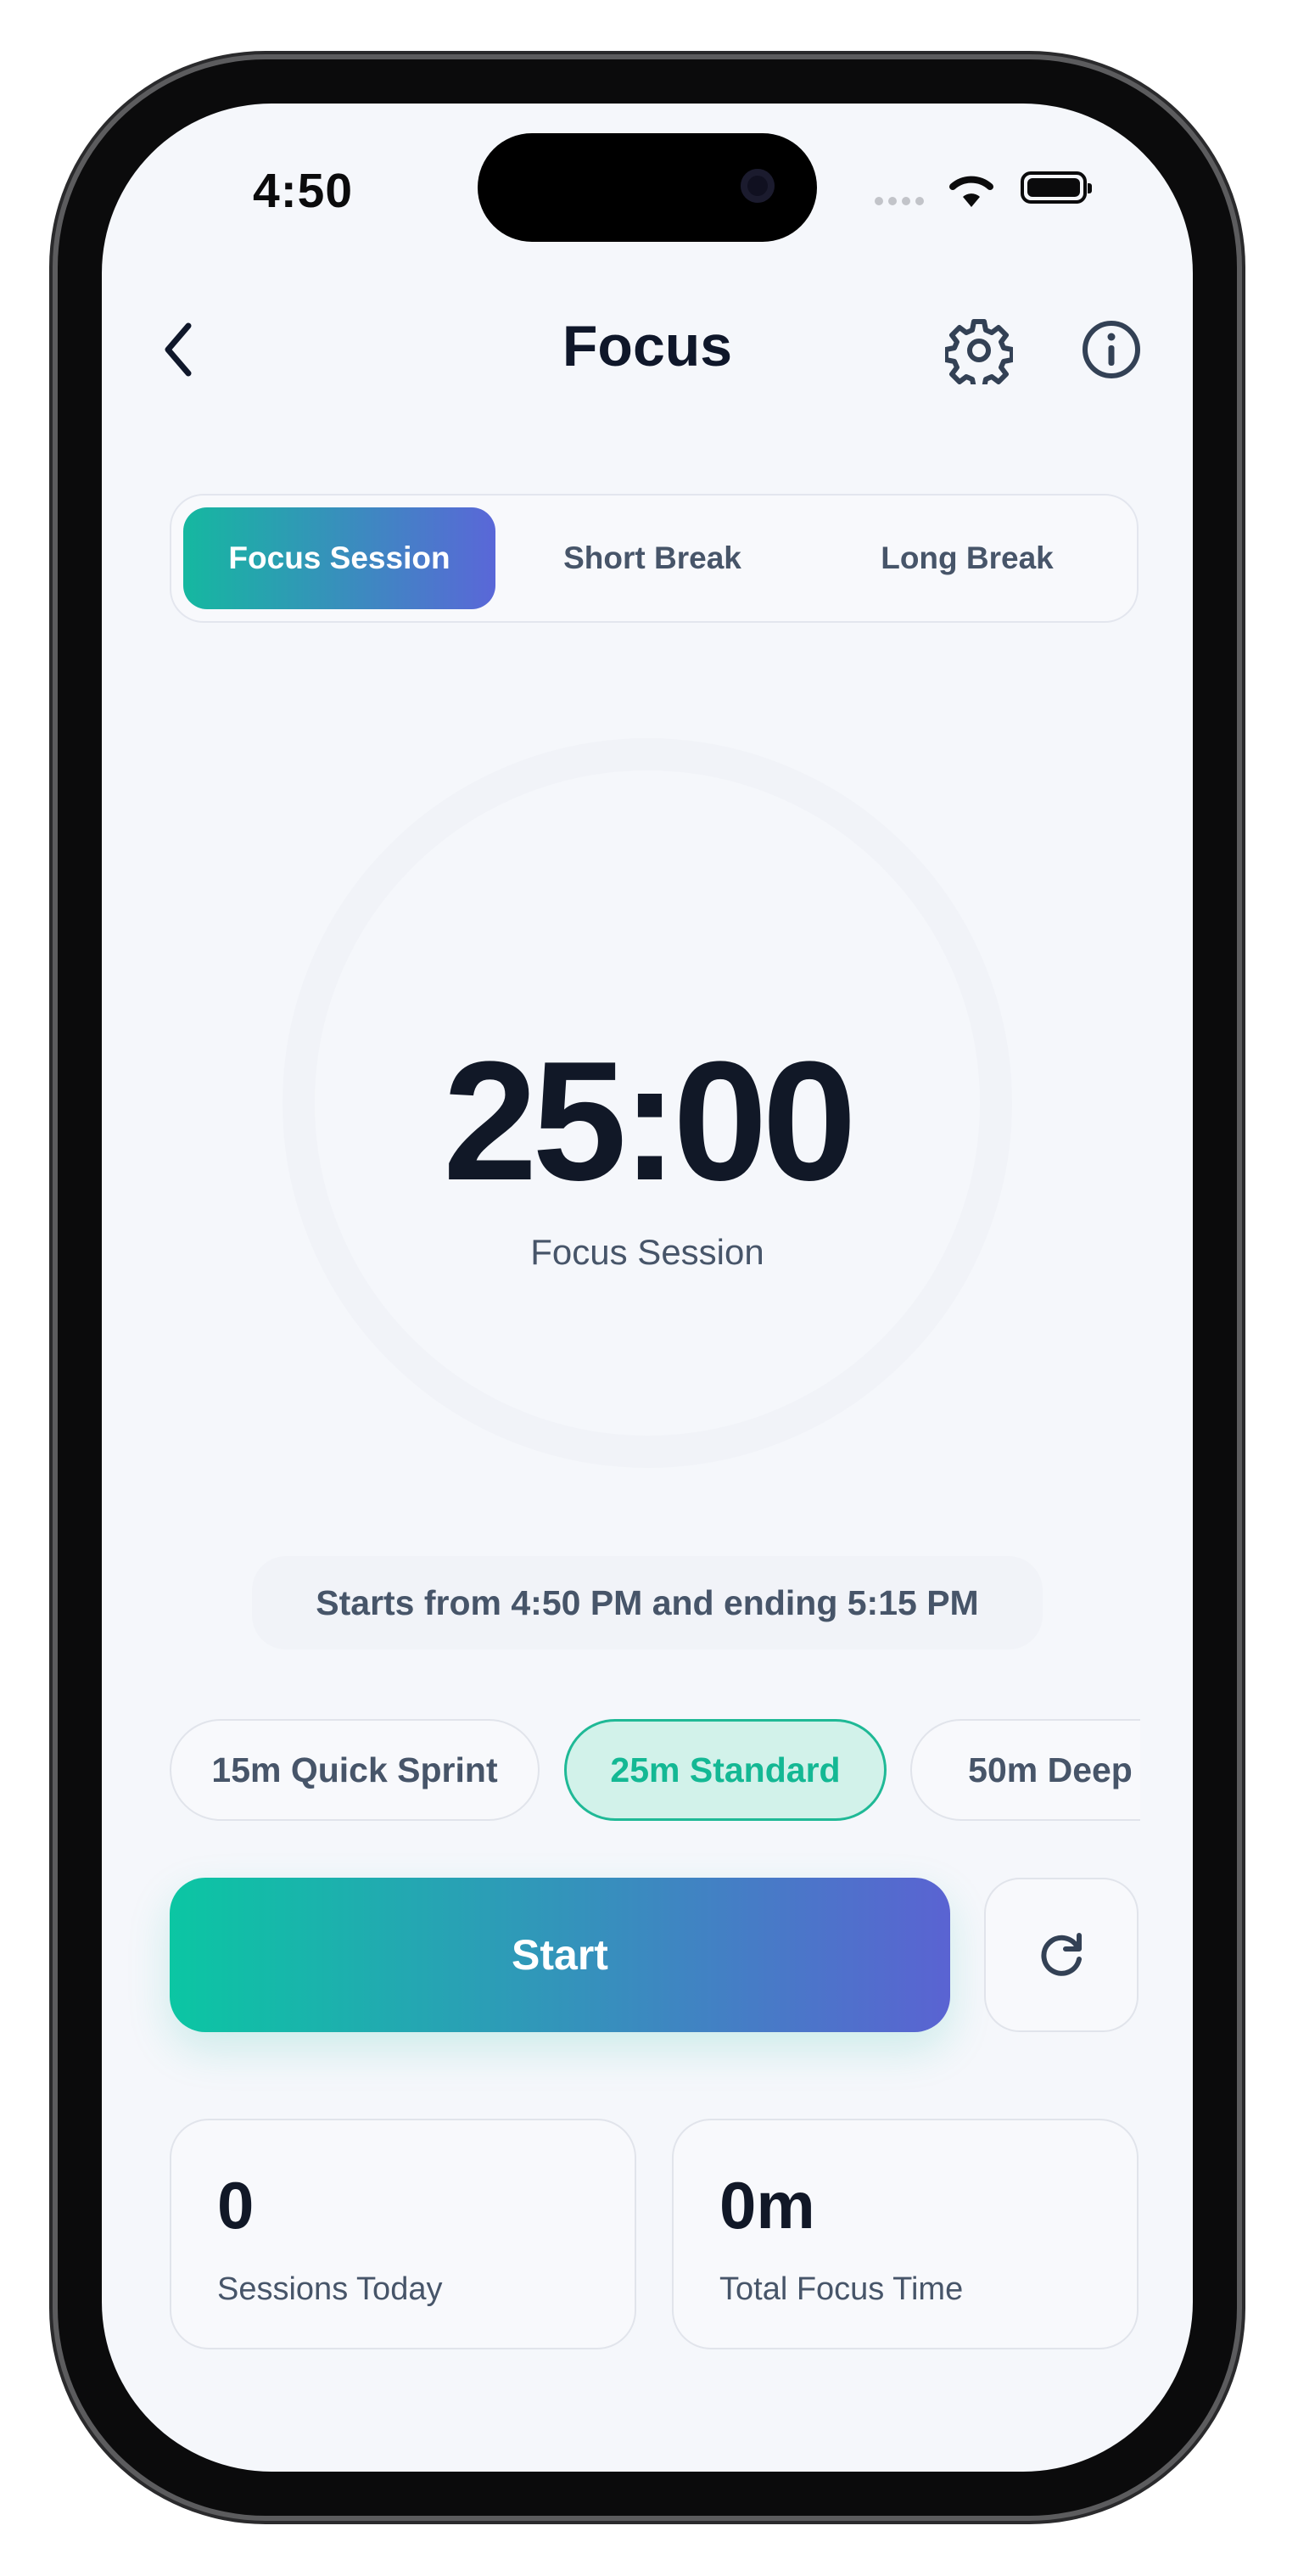 The width and height of the screenshot is (1298, 2576). Describe the element at coordinates (971, 192) in the screenshot. I see `wifi-icon` at that location.